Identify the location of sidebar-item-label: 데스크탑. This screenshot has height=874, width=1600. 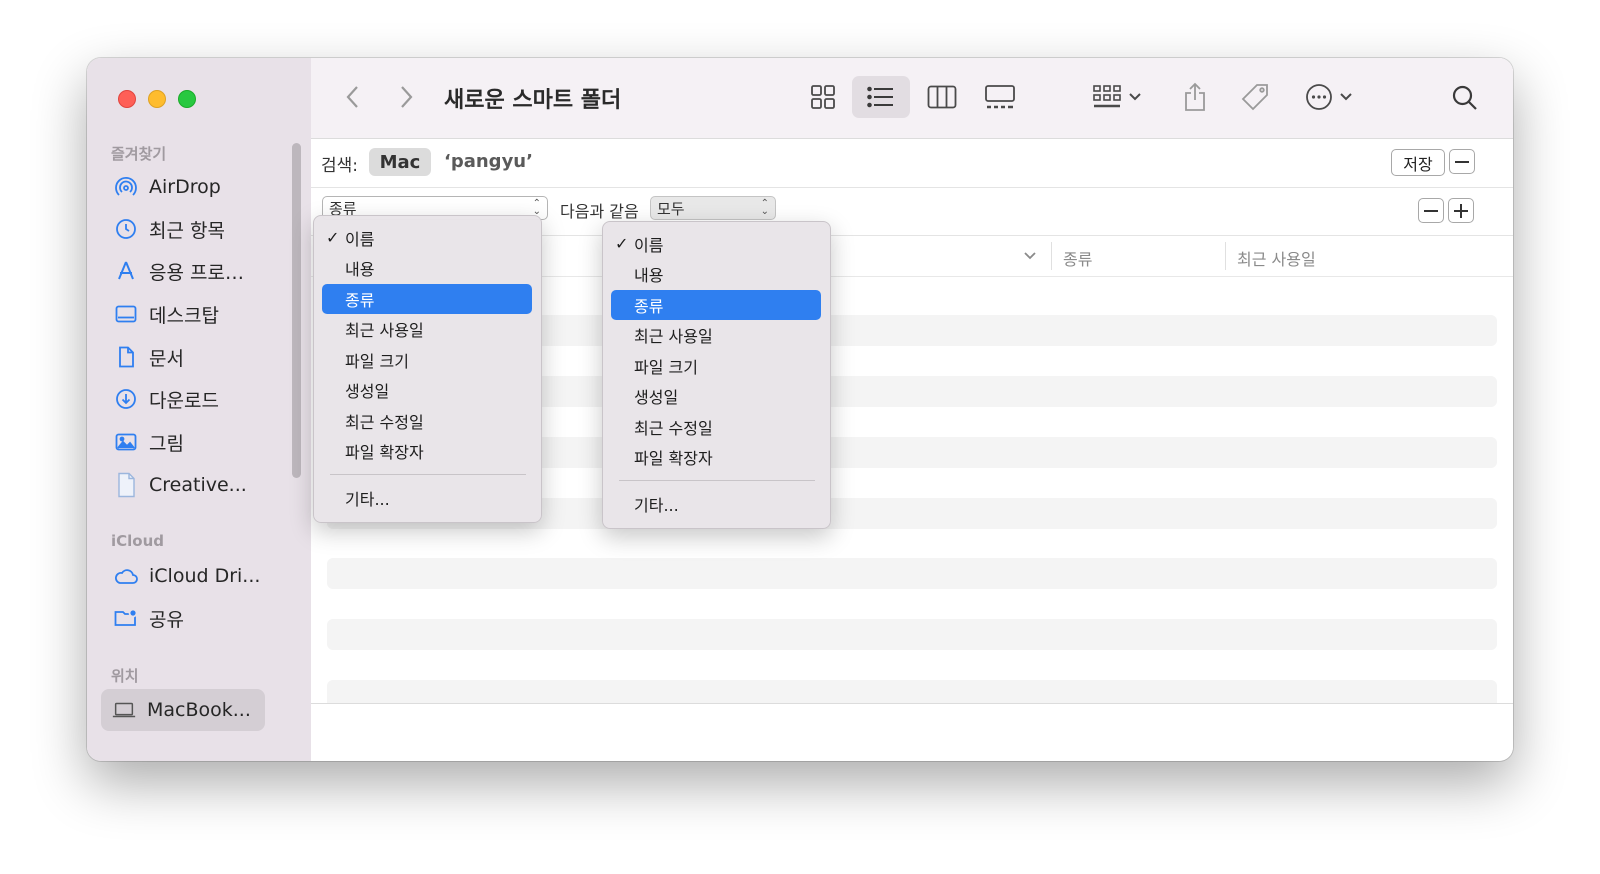
(184, 315).